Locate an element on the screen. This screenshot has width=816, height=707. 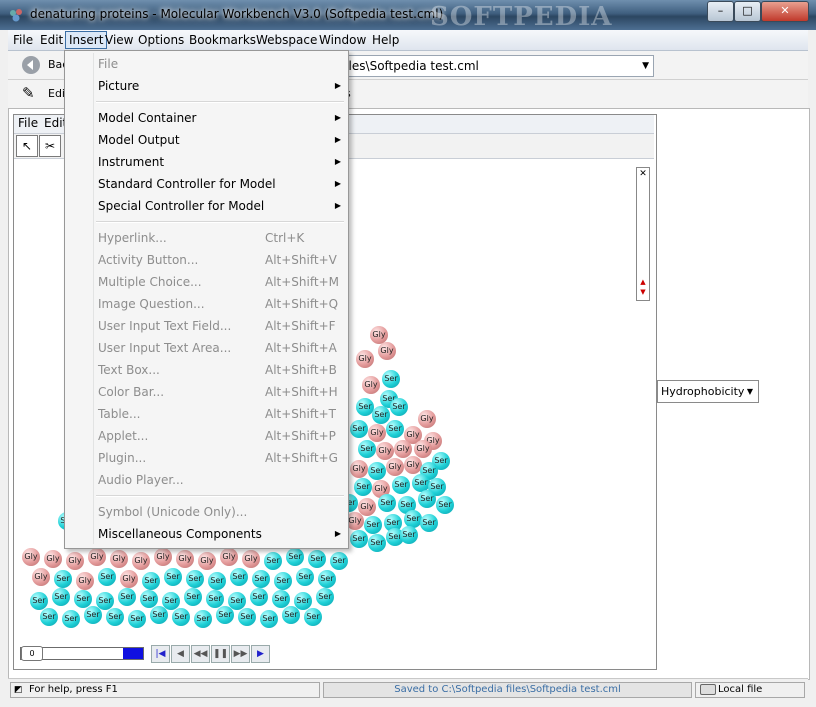
step-back-icon: ◀ is located at coordinates (180, 654).